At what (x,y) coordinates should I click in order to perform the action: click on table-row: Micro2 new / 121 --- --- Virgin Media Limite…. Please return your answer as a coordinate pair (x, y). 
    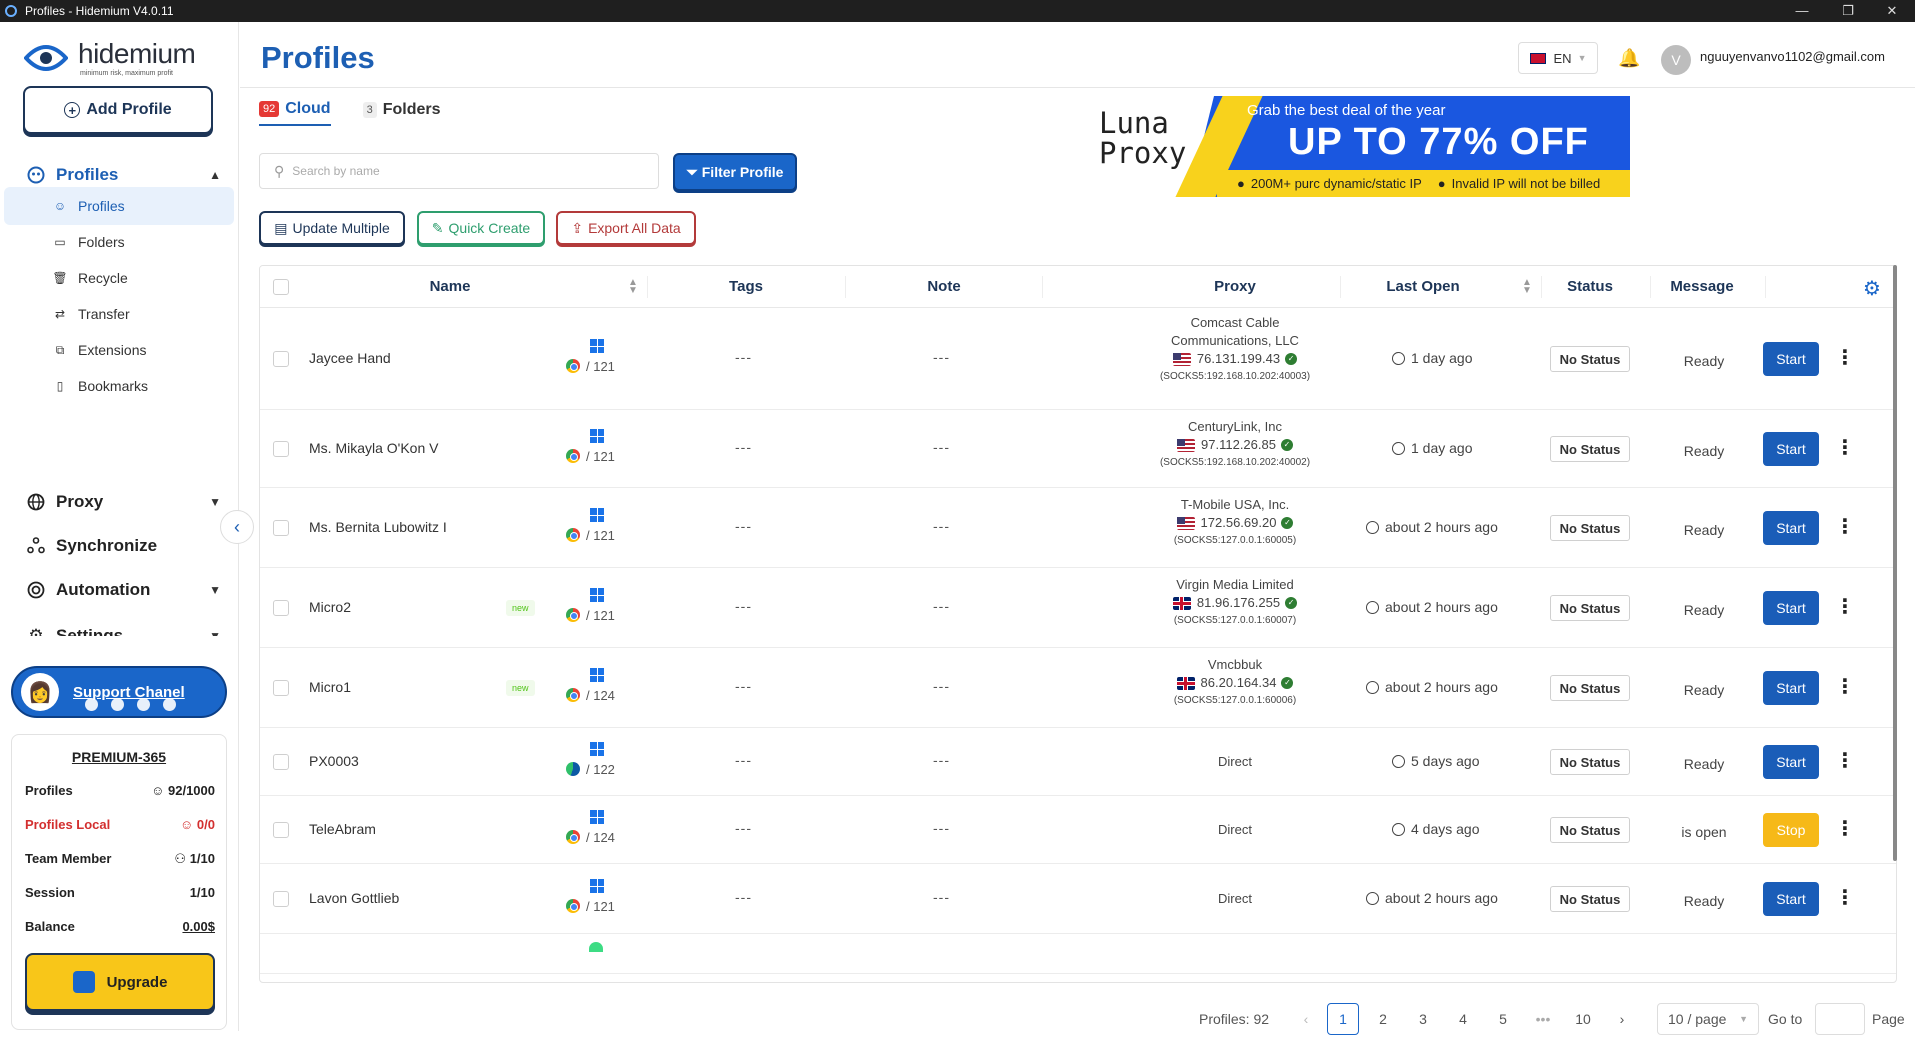
    Looking at the image, I should click on (1078, 608).